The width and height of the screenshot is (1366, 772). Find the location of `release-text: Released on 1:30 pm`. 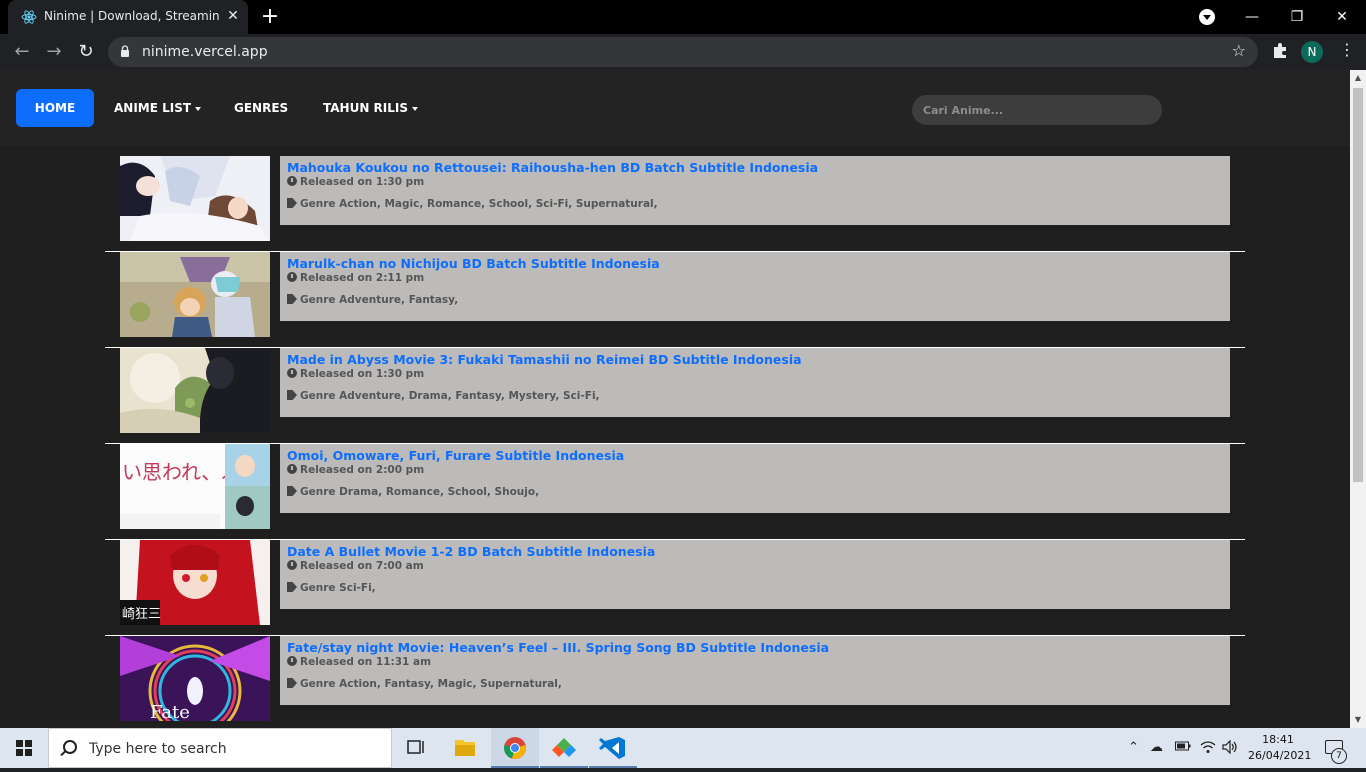

release-text: Released on 1:30 pm is located at coordinates (362, 182).